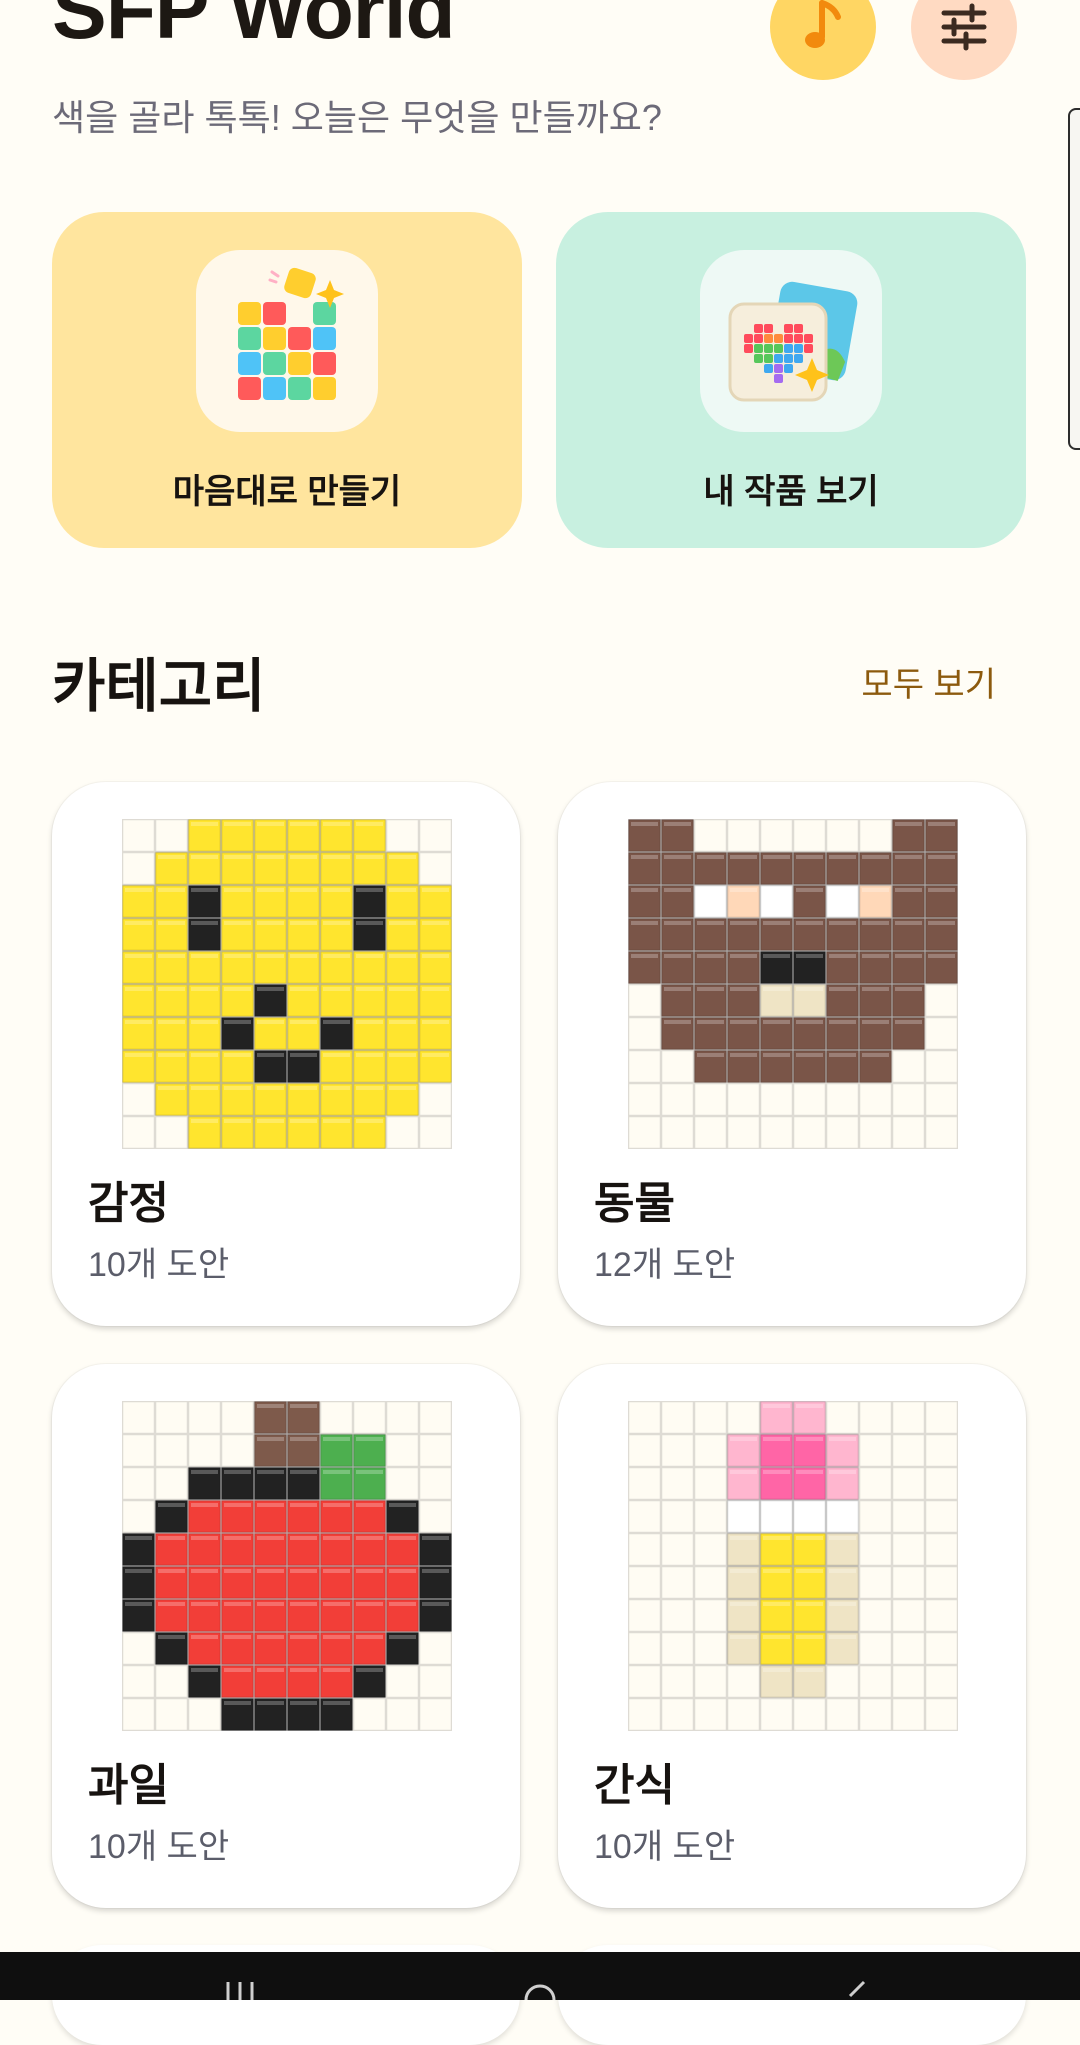  What do you see at coordinates (287, 380) in the screenshot?
I see `free-create-card: 마음대로 만들기` at bounding box center [287, 380].